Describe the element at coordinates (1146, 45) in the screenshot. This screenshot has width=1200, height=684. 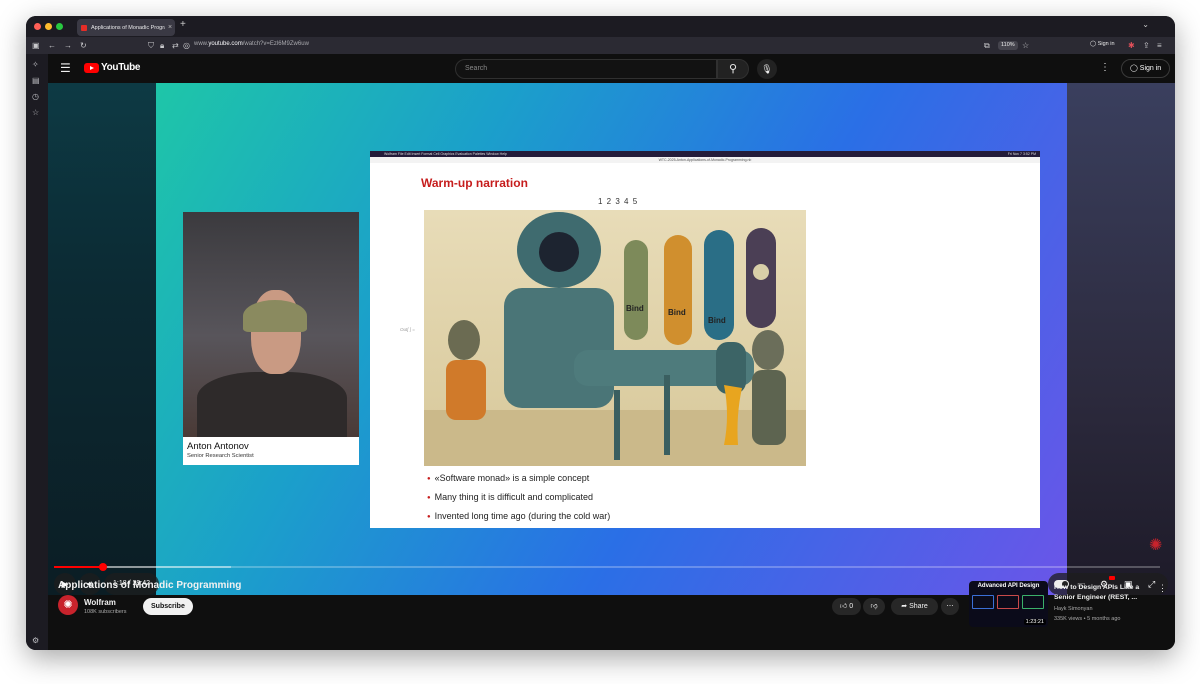
I see `share-icon: ⇪` at that location.